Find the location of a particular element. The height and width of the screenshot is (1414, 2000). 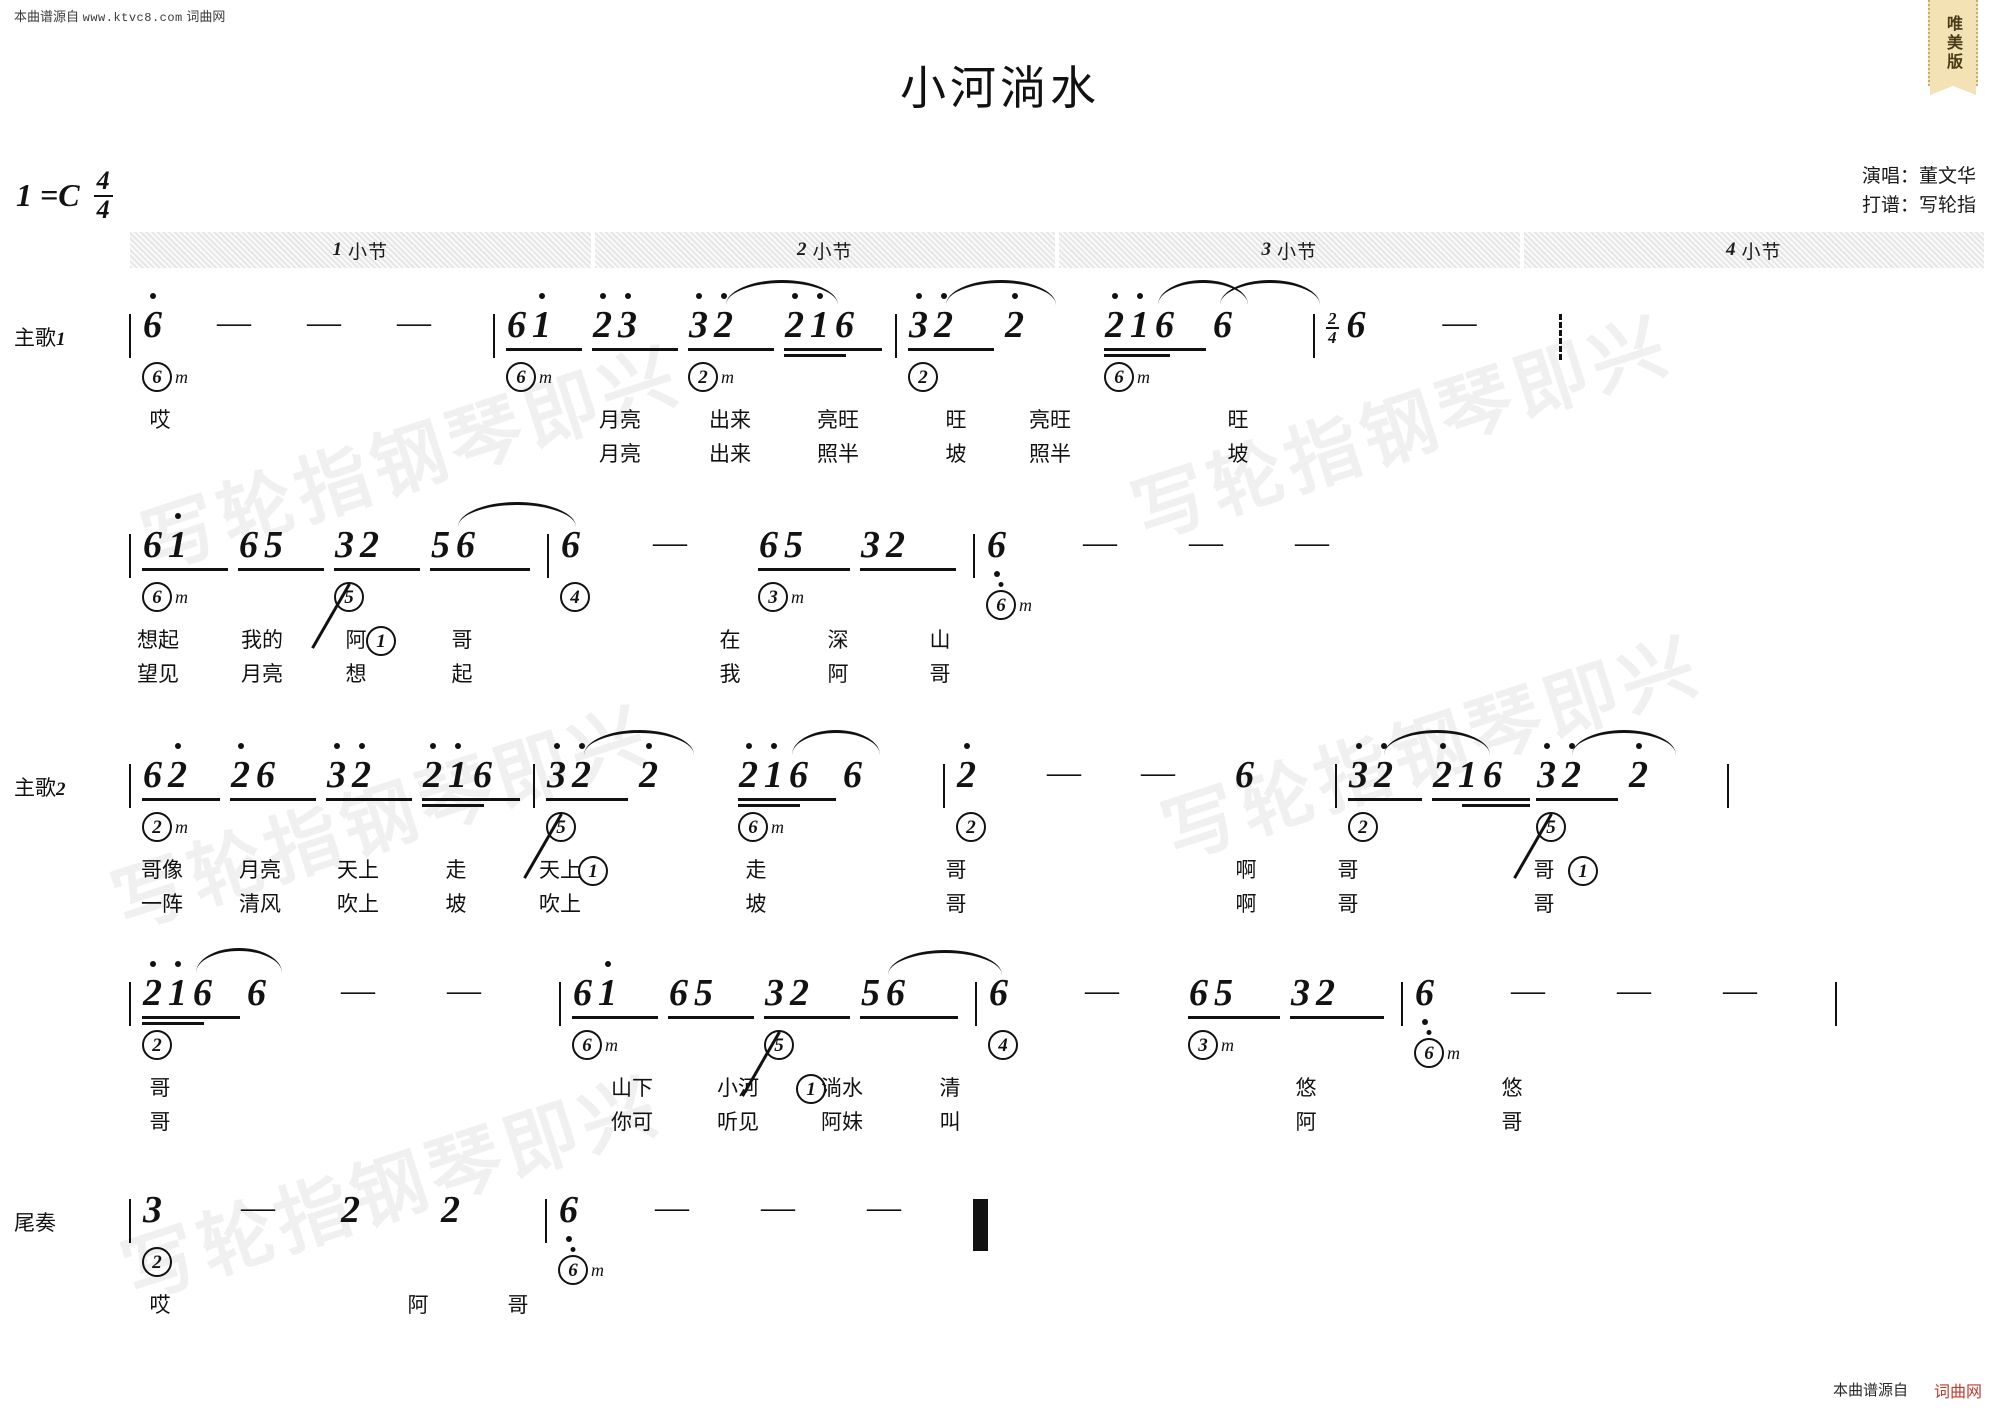

credits-block: 演唱：董文华 打谱：写轮指 is located at coordinates (1919, 191).